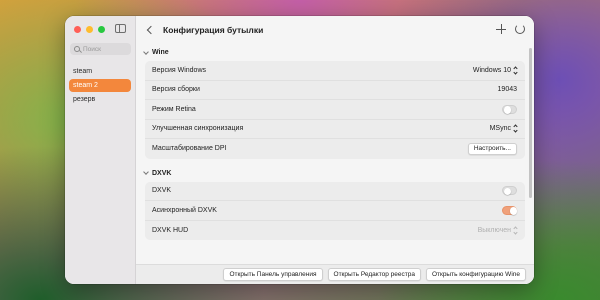 The height and width of the screenshot is (300, 600). What do you see at coordinates (170, 230) in the screenshot?
I see `row-label: DXVK HUD` at bounding box center [170, 230].